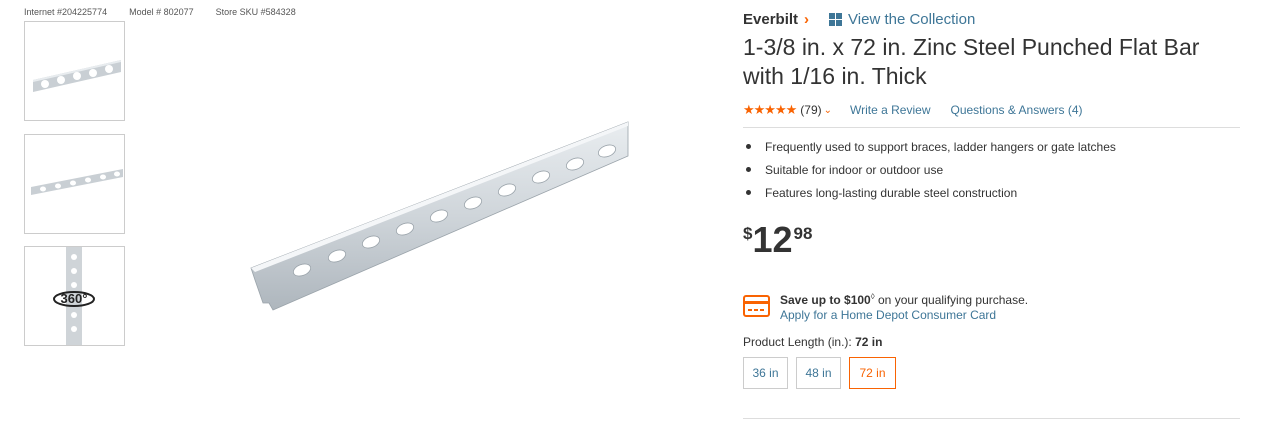 This screenshot has height=425, width=1280. What do you see at coordinates (818, 373) in the screenshot?
I see `length-option-48: 48 in` at bounding box center [818, 373].